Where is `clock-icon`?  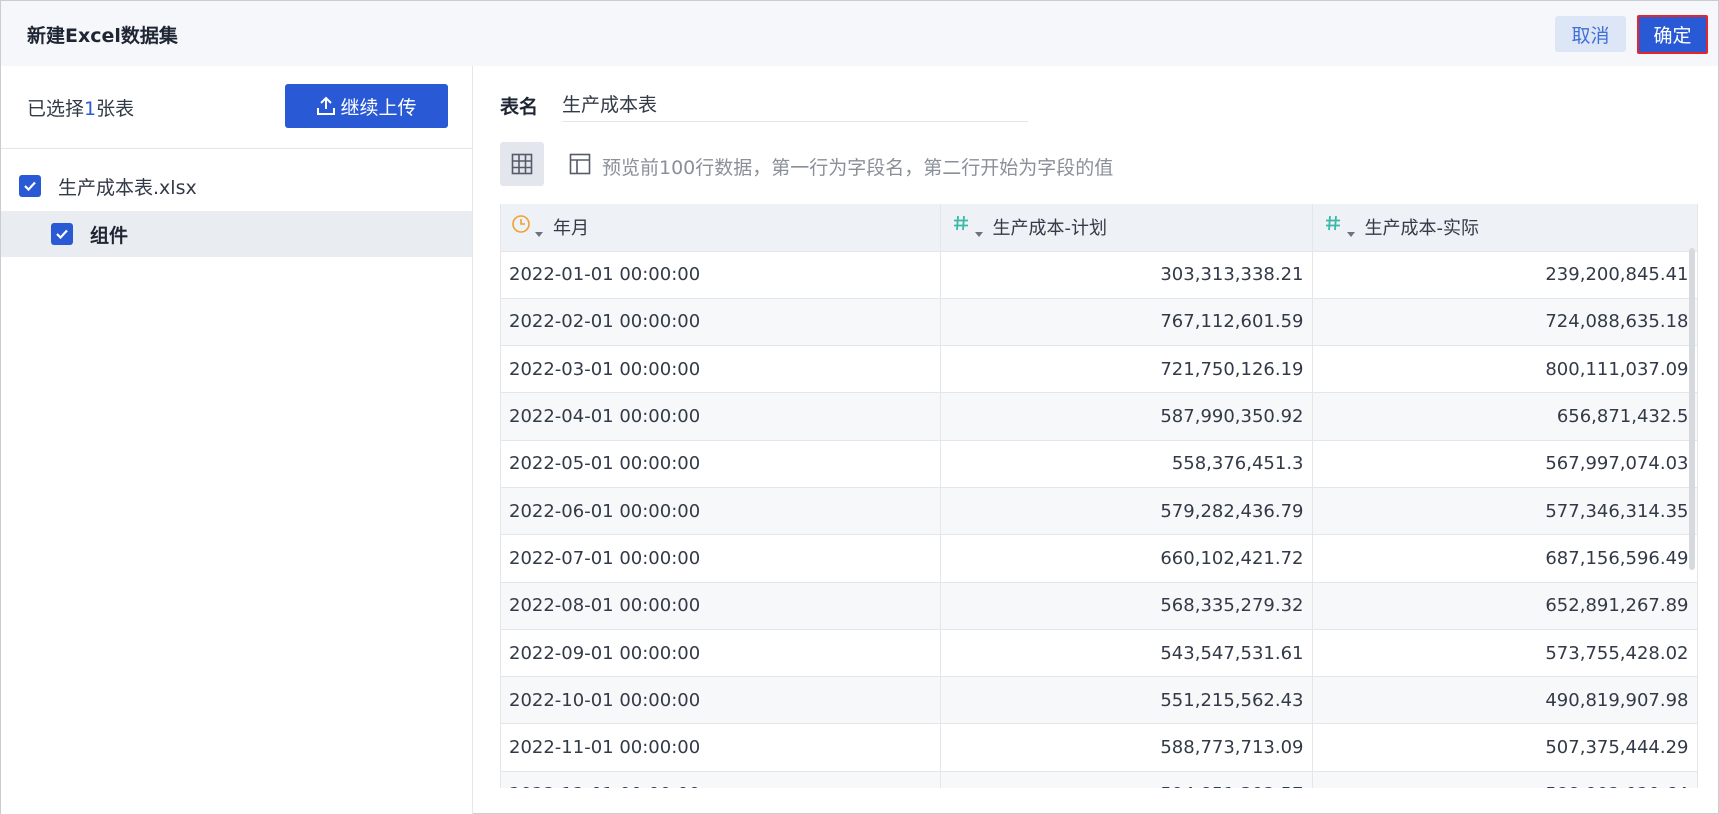 clock-icon is located at coordinates (529, 227).